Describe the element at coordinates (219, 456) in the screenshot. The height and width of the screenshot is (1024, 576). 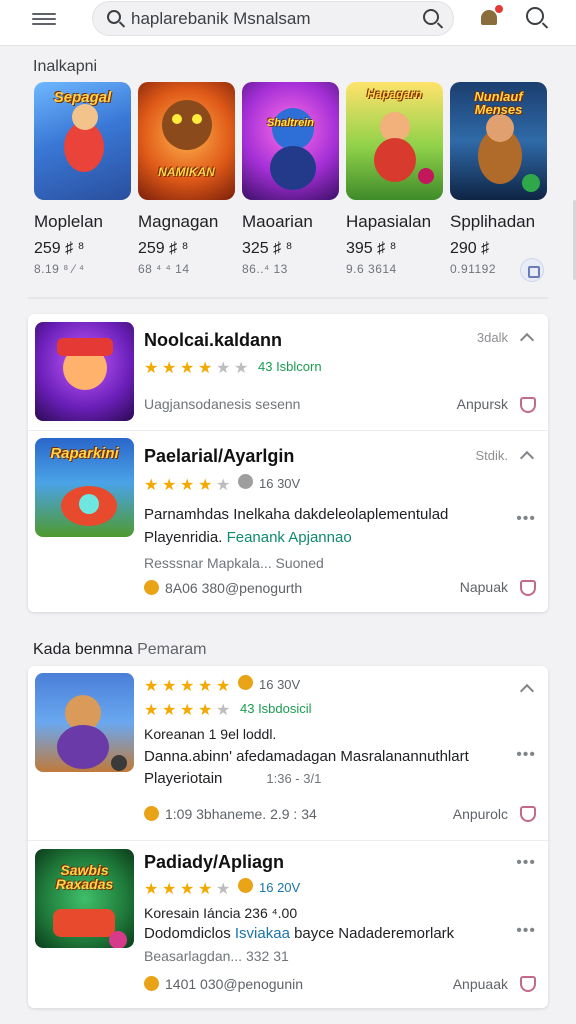
I see `app-title: Paelarial/Ayarlgin` at that location.